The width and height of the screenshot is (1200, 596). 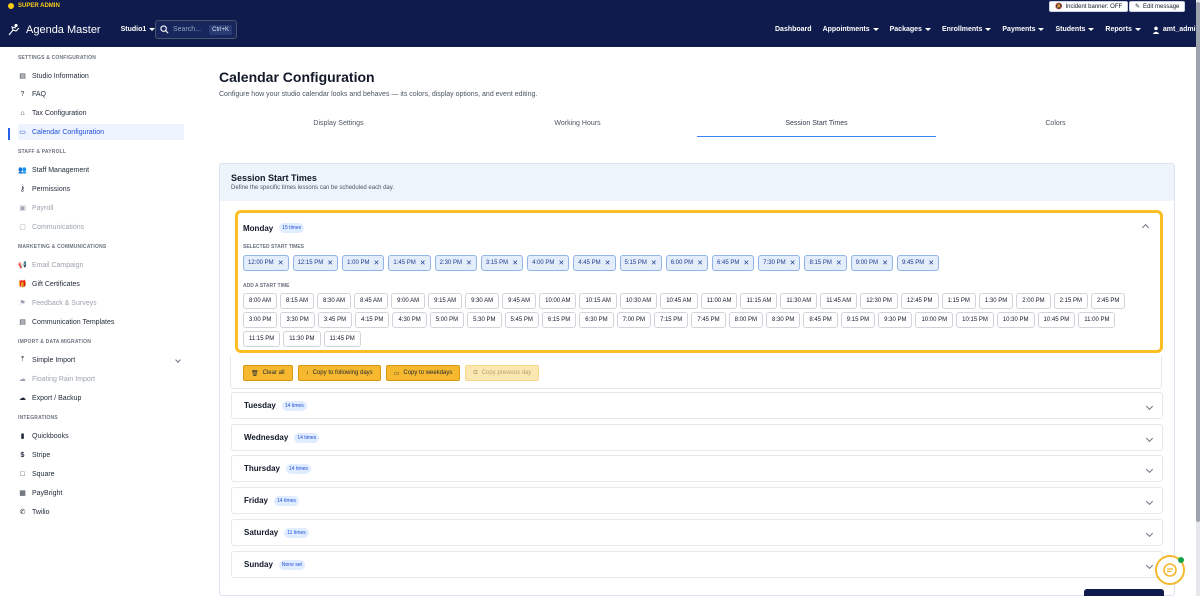 What do you see at coordinates (101, 303) in the screenshot?
I see `sidebar-item-feedback: ⚑ Feedback & Surveys` at bounding box center [101, 303].